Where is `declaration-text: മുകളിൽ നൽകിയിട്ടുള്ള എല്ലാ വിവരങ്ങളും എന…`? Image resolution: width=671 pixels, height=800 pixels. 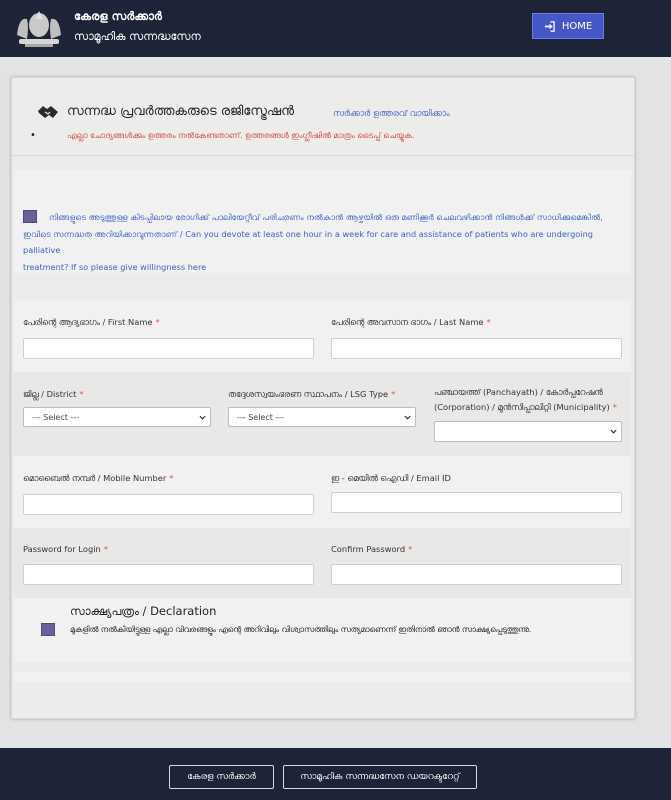
declaration-text: മുകളിൽ നൽകിയിട്ടുള്ള എല്ലാ വിവരങ്ങളും എന… is located at coordinates (301, 629).